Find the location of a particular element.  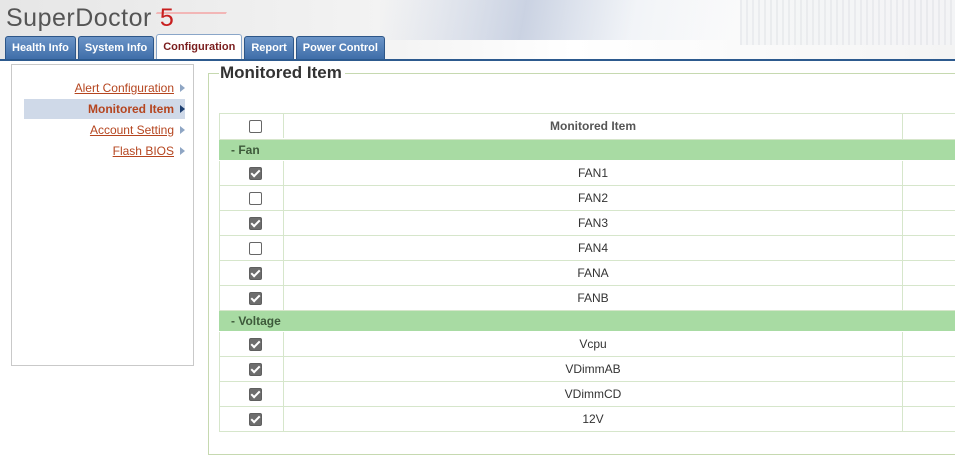

sidebar-item-alert-configuration: Alert Configuration is located at coordinates (130, 88).